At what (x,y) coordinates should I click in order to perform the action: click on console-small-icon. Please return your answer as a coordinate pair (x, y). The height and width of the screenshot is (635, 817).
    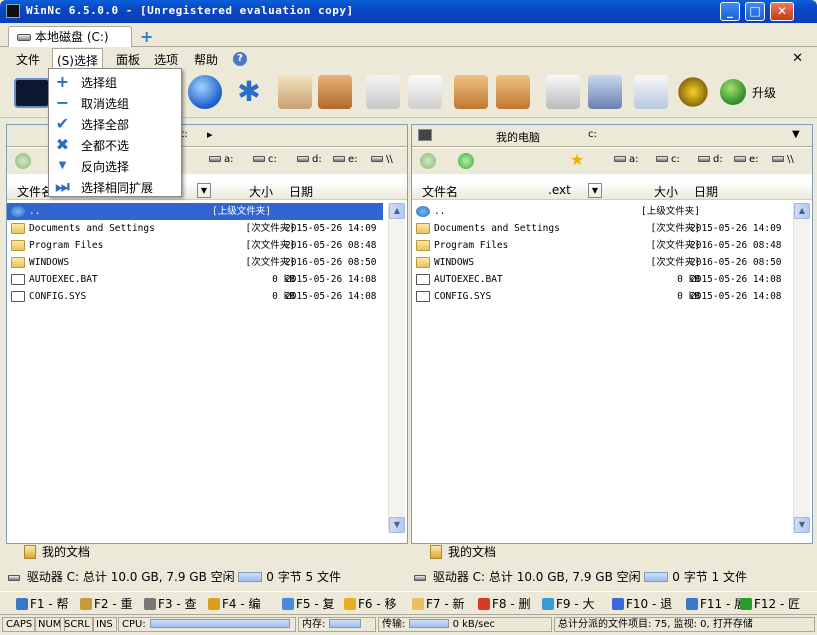
    Looking at the image, I should click on (425, 135).